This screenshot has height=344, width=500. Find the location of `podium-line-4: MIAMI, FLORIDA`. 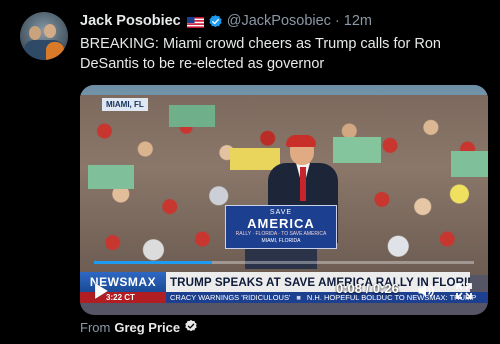

podium-line-4: MIAMI, FLORIDA is located at coordinates (281, 241).